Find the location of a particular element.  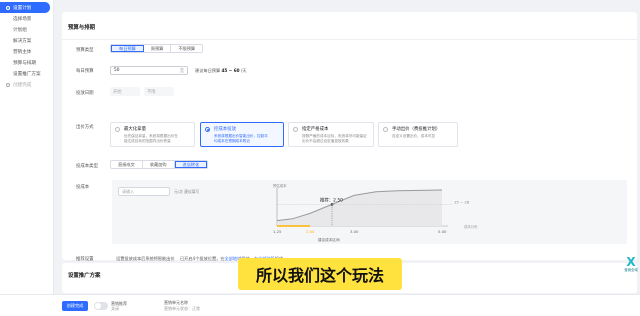

right-range-label: 15 ~ 28 is located at coordinates (462, 202).